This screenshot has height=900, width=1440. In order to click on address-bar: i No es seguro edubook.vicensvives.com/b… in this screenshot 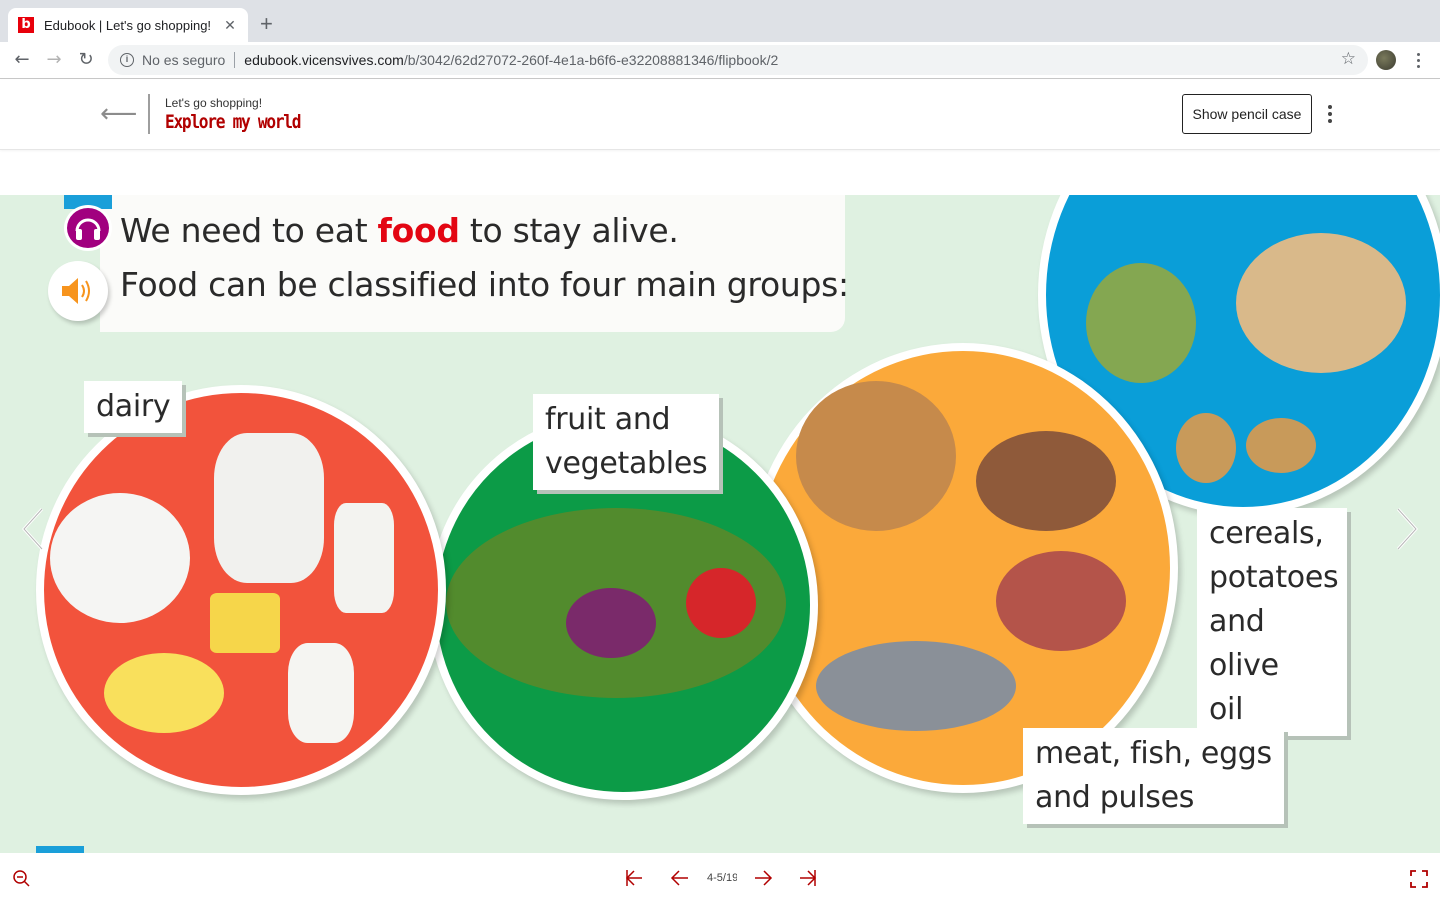, I will do `click(738, 60)`.